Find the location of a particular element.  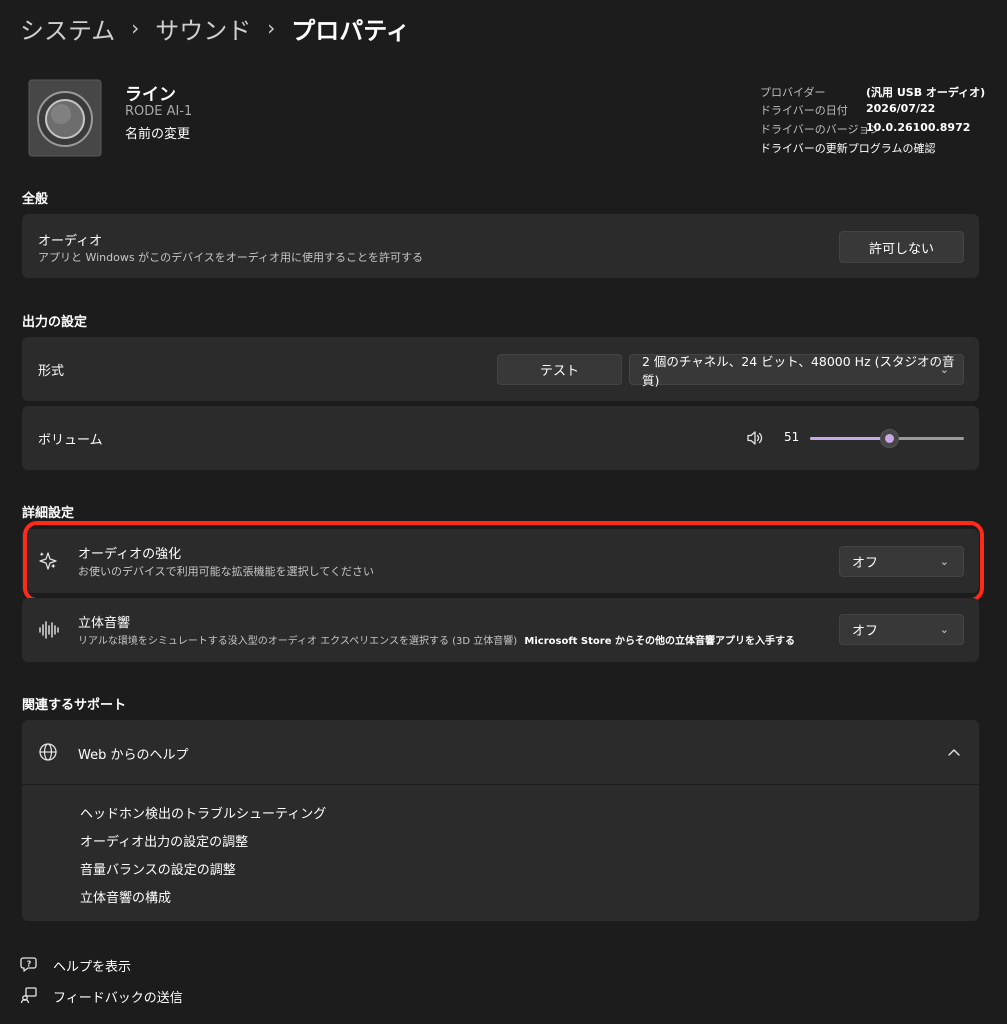

page-title: プロパティ is located at coordinates (350, 30).